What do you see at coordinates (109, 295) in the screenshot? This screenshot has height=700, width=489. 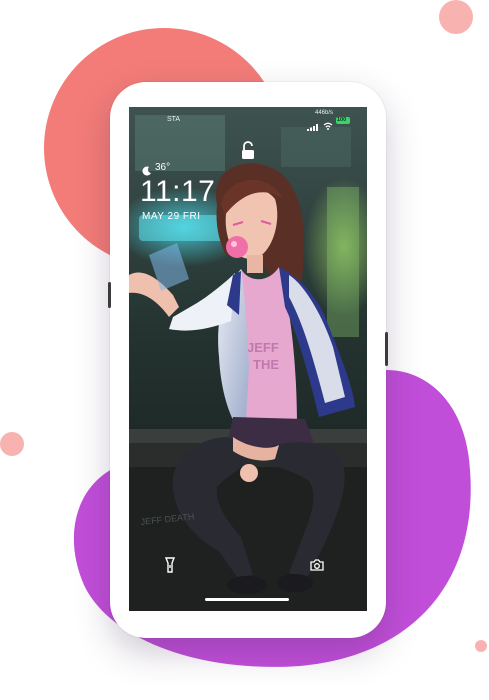 I see `volume-button` at bounding box center [109, 295].